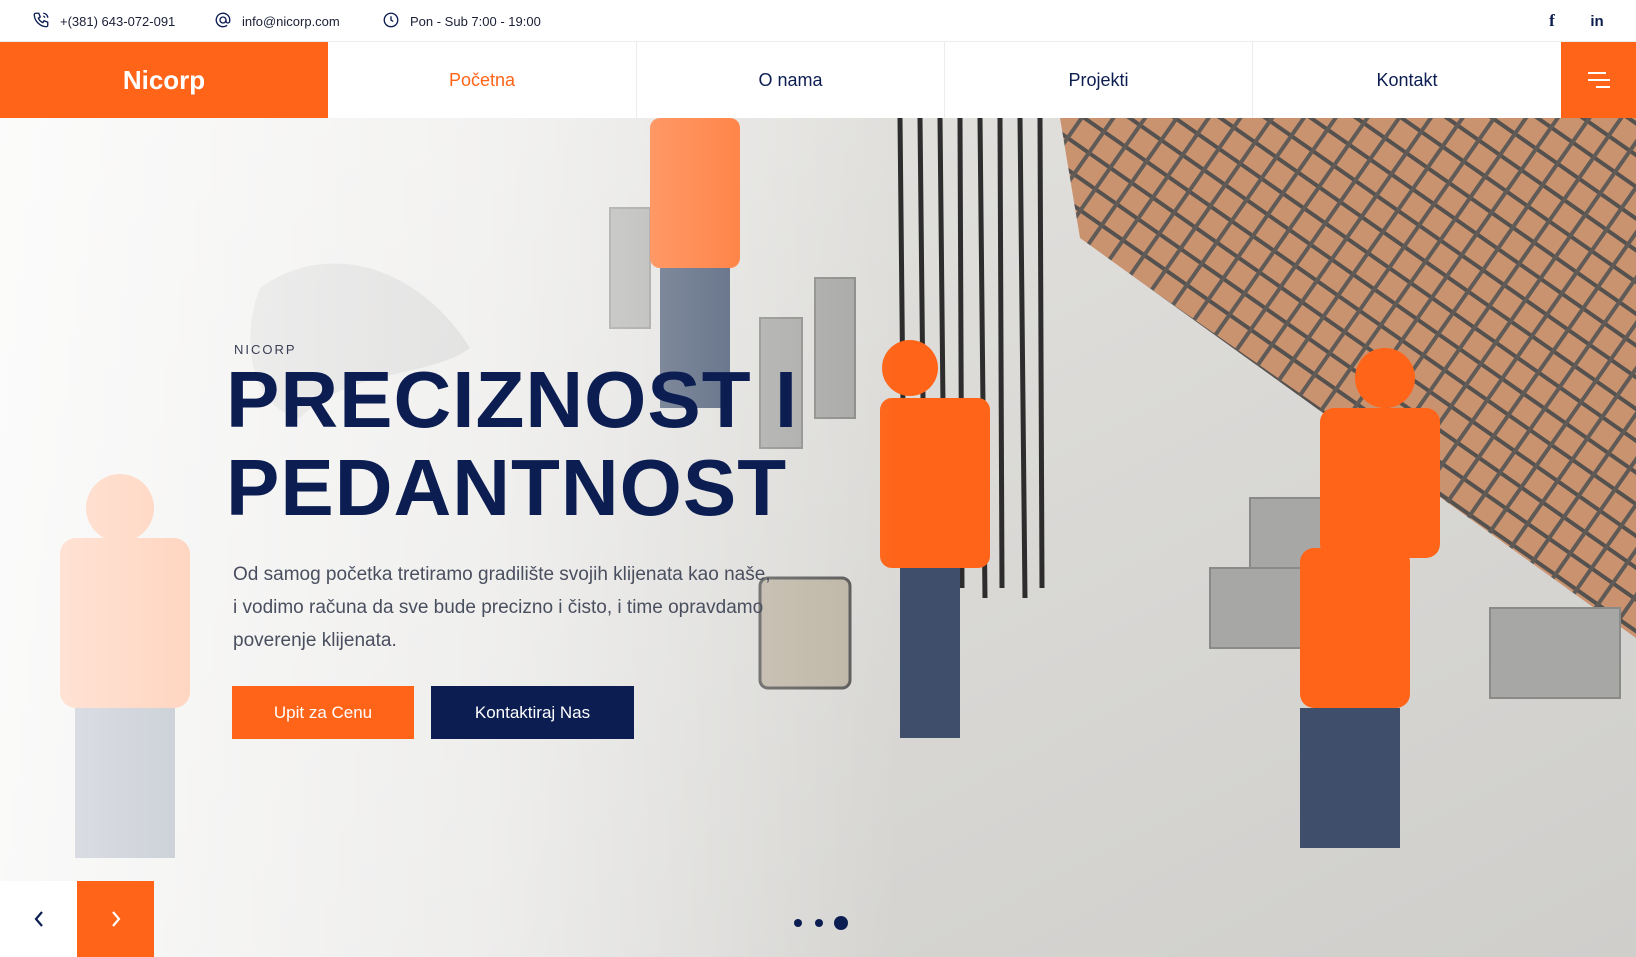  What do you see at coordinates (532, 712) in the screenshot?
I see `contact-us-button: Kontaktiraj Nas` at bounding box center [532, 712].